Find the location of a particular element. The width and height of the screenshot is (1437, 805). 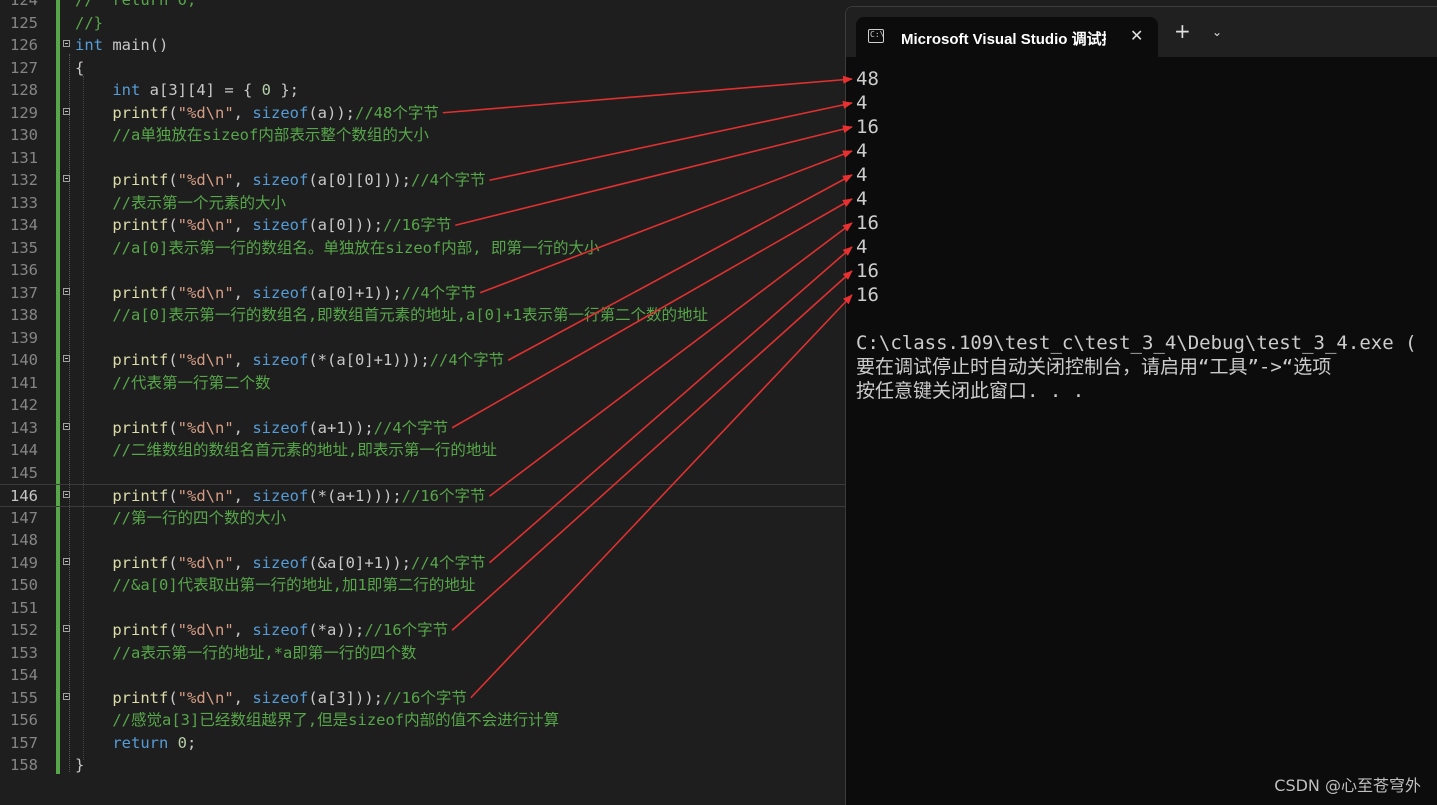

line-number: 150 is located at coordinates (24, 585).